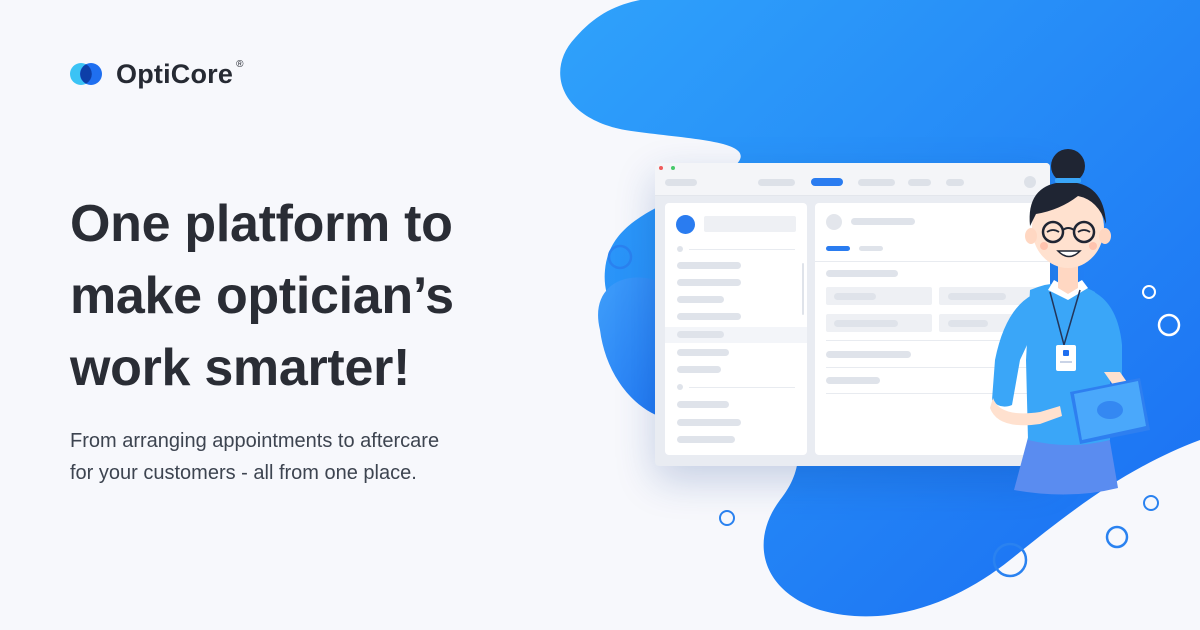 This screenshot has height=630, width=1200. I want to click on id-badge-icon, so click(1066, 358).